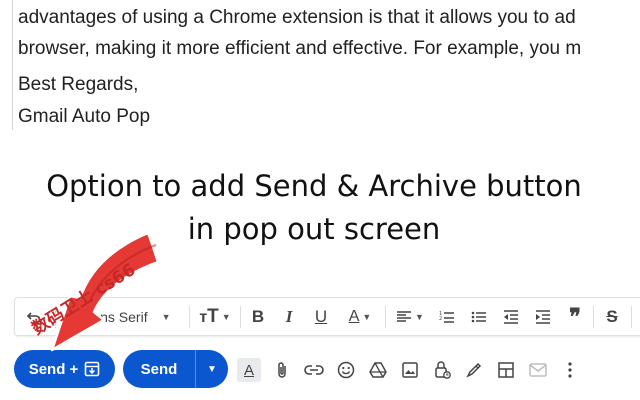  I want to click on quote-bar, so click(12, 65).